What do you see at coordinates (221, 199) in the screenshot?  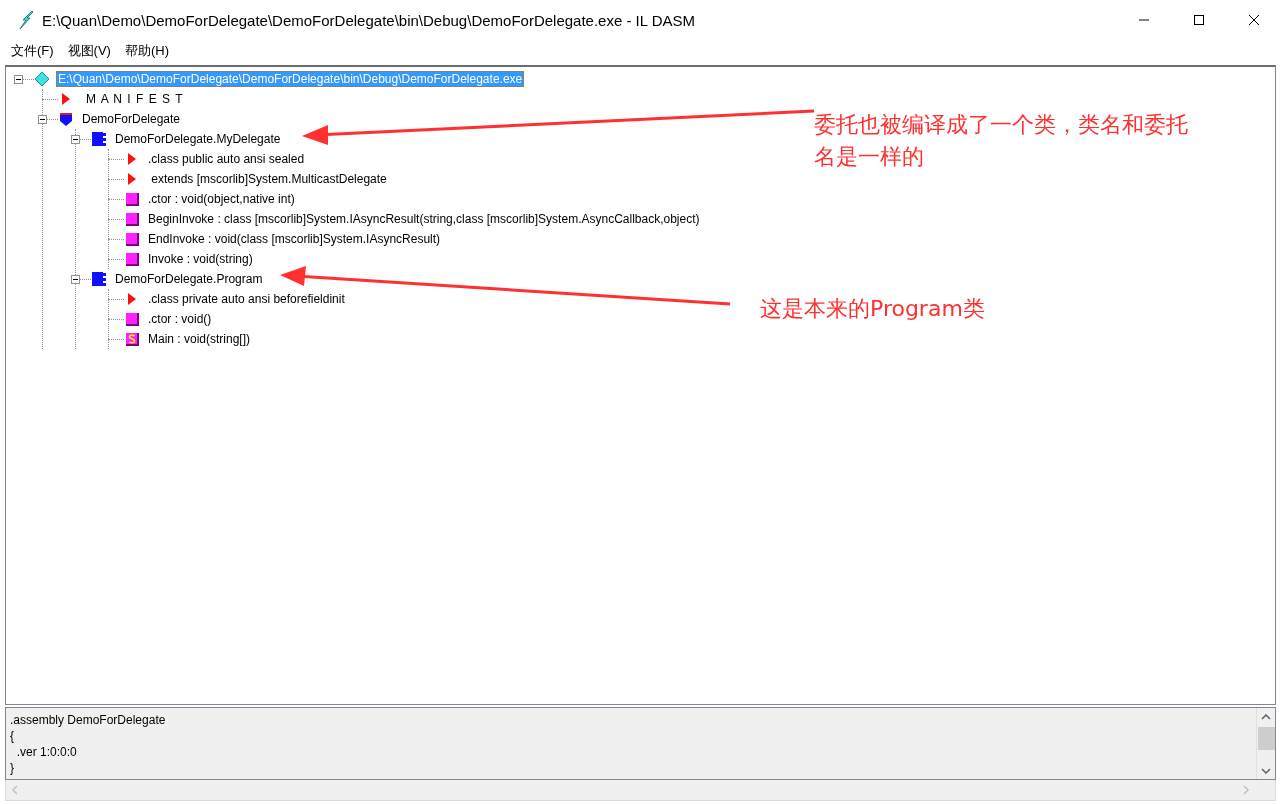 I see `tree-item: .ctor : void(object,native int)` at bounding box center [221, 199].